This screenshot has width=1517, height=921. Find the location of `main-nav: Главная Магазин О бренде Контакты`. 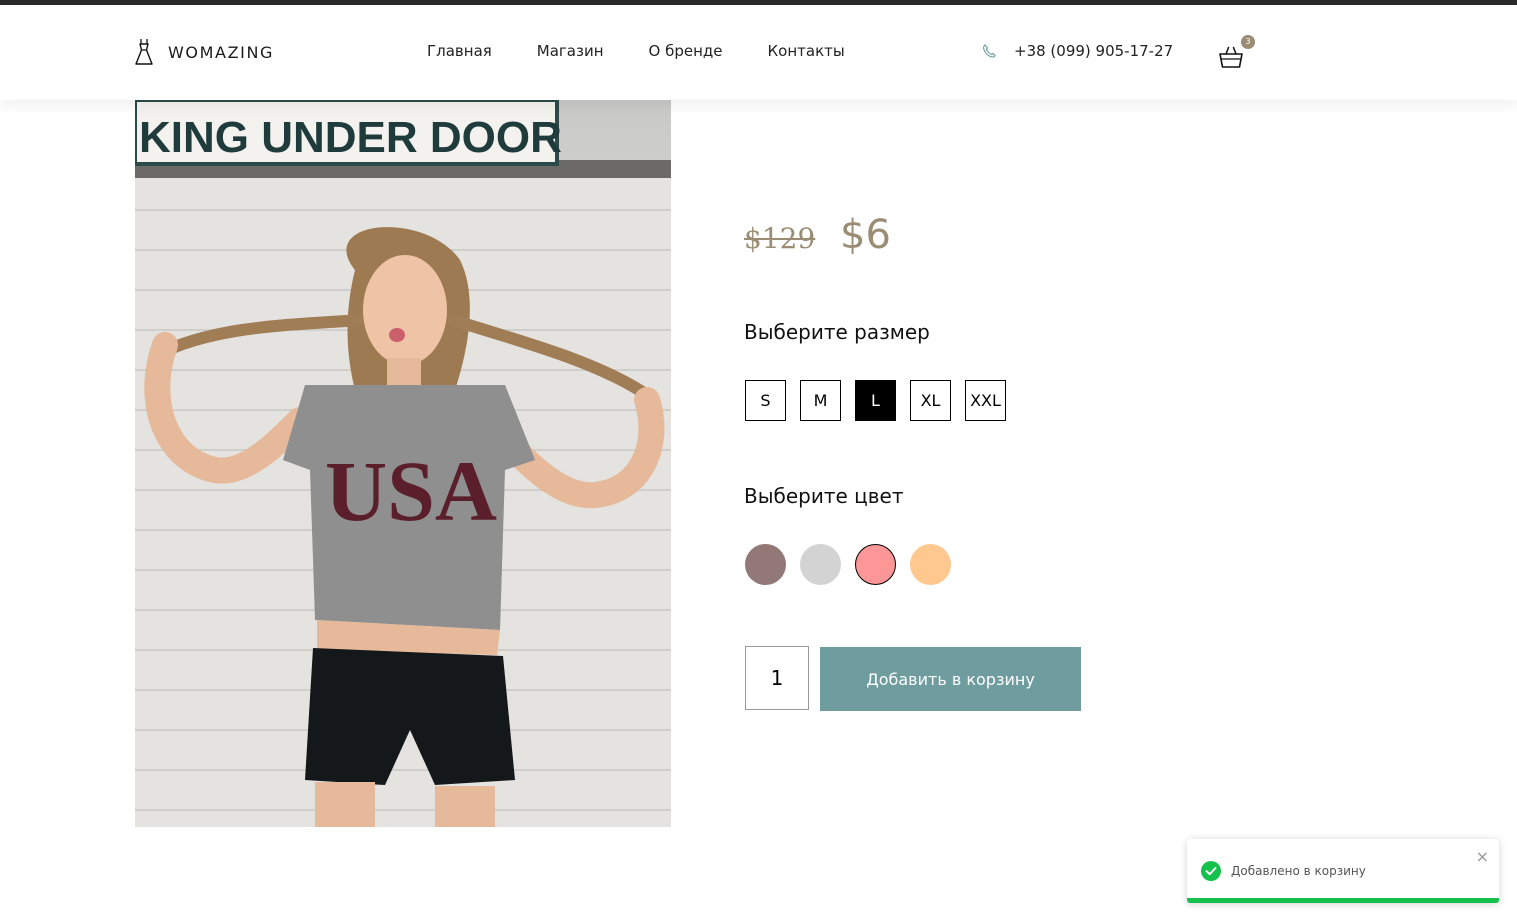

main-nav: Главная Магазин О бренде Контакты is located at coordinates (658, 51).